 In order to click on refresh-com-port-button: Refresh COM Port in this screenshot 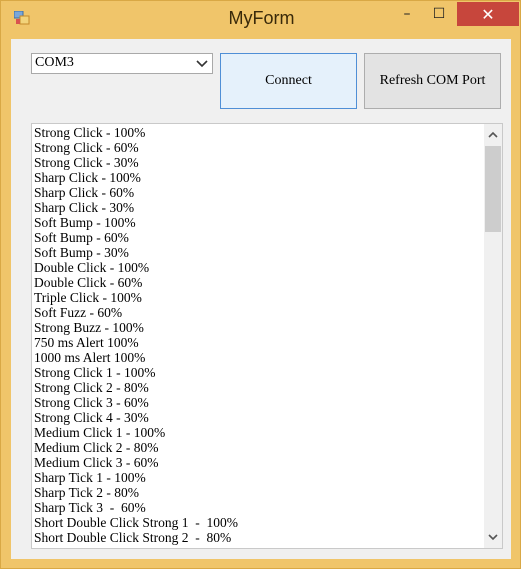, I will do `click(432, 81)`.